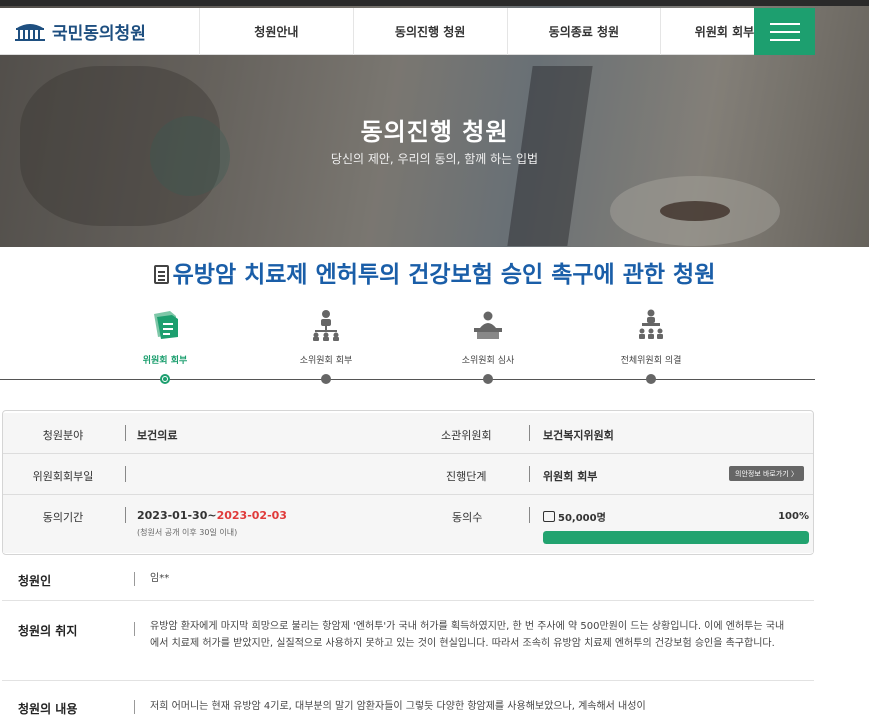 The width and height of the screenshot is (869, 721). I want to click on committee-value: 보건복지위원회, so click(578, 435).